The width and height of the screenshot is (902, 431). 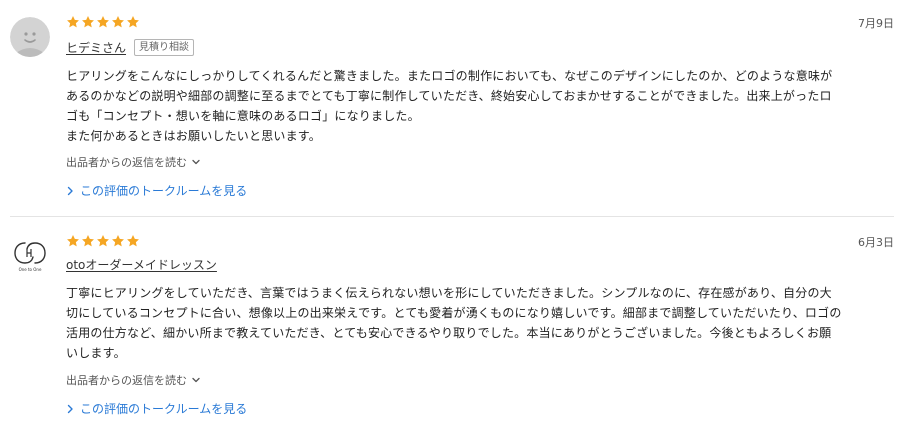 What do you see at coordinates (96, 47) in the screenshot?
I see `reviewer-name-link: ヒデミさん` at bounding box center [96, 47].